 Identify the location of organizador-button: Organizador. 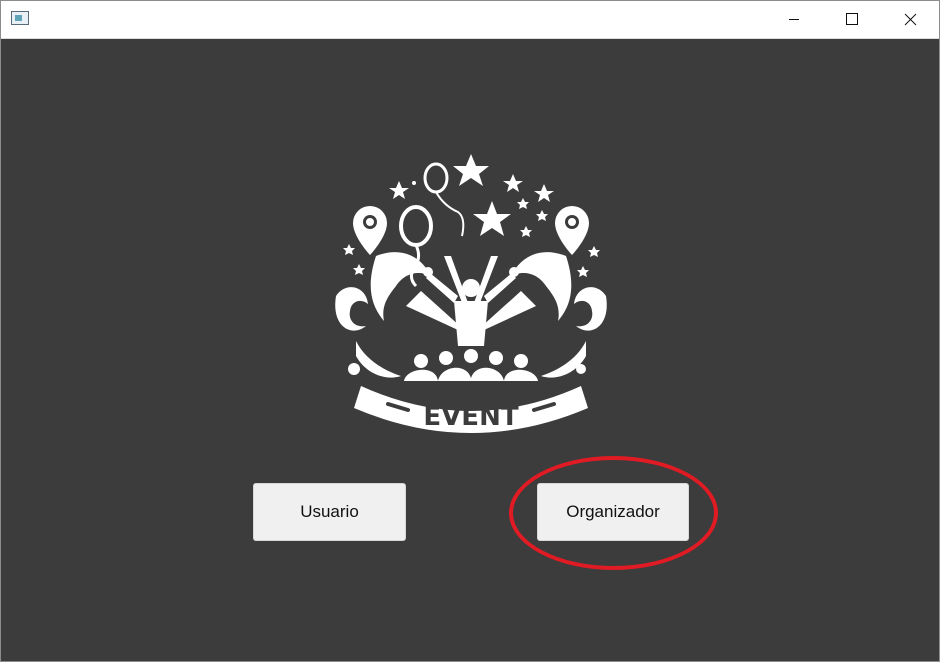
(613, 512).